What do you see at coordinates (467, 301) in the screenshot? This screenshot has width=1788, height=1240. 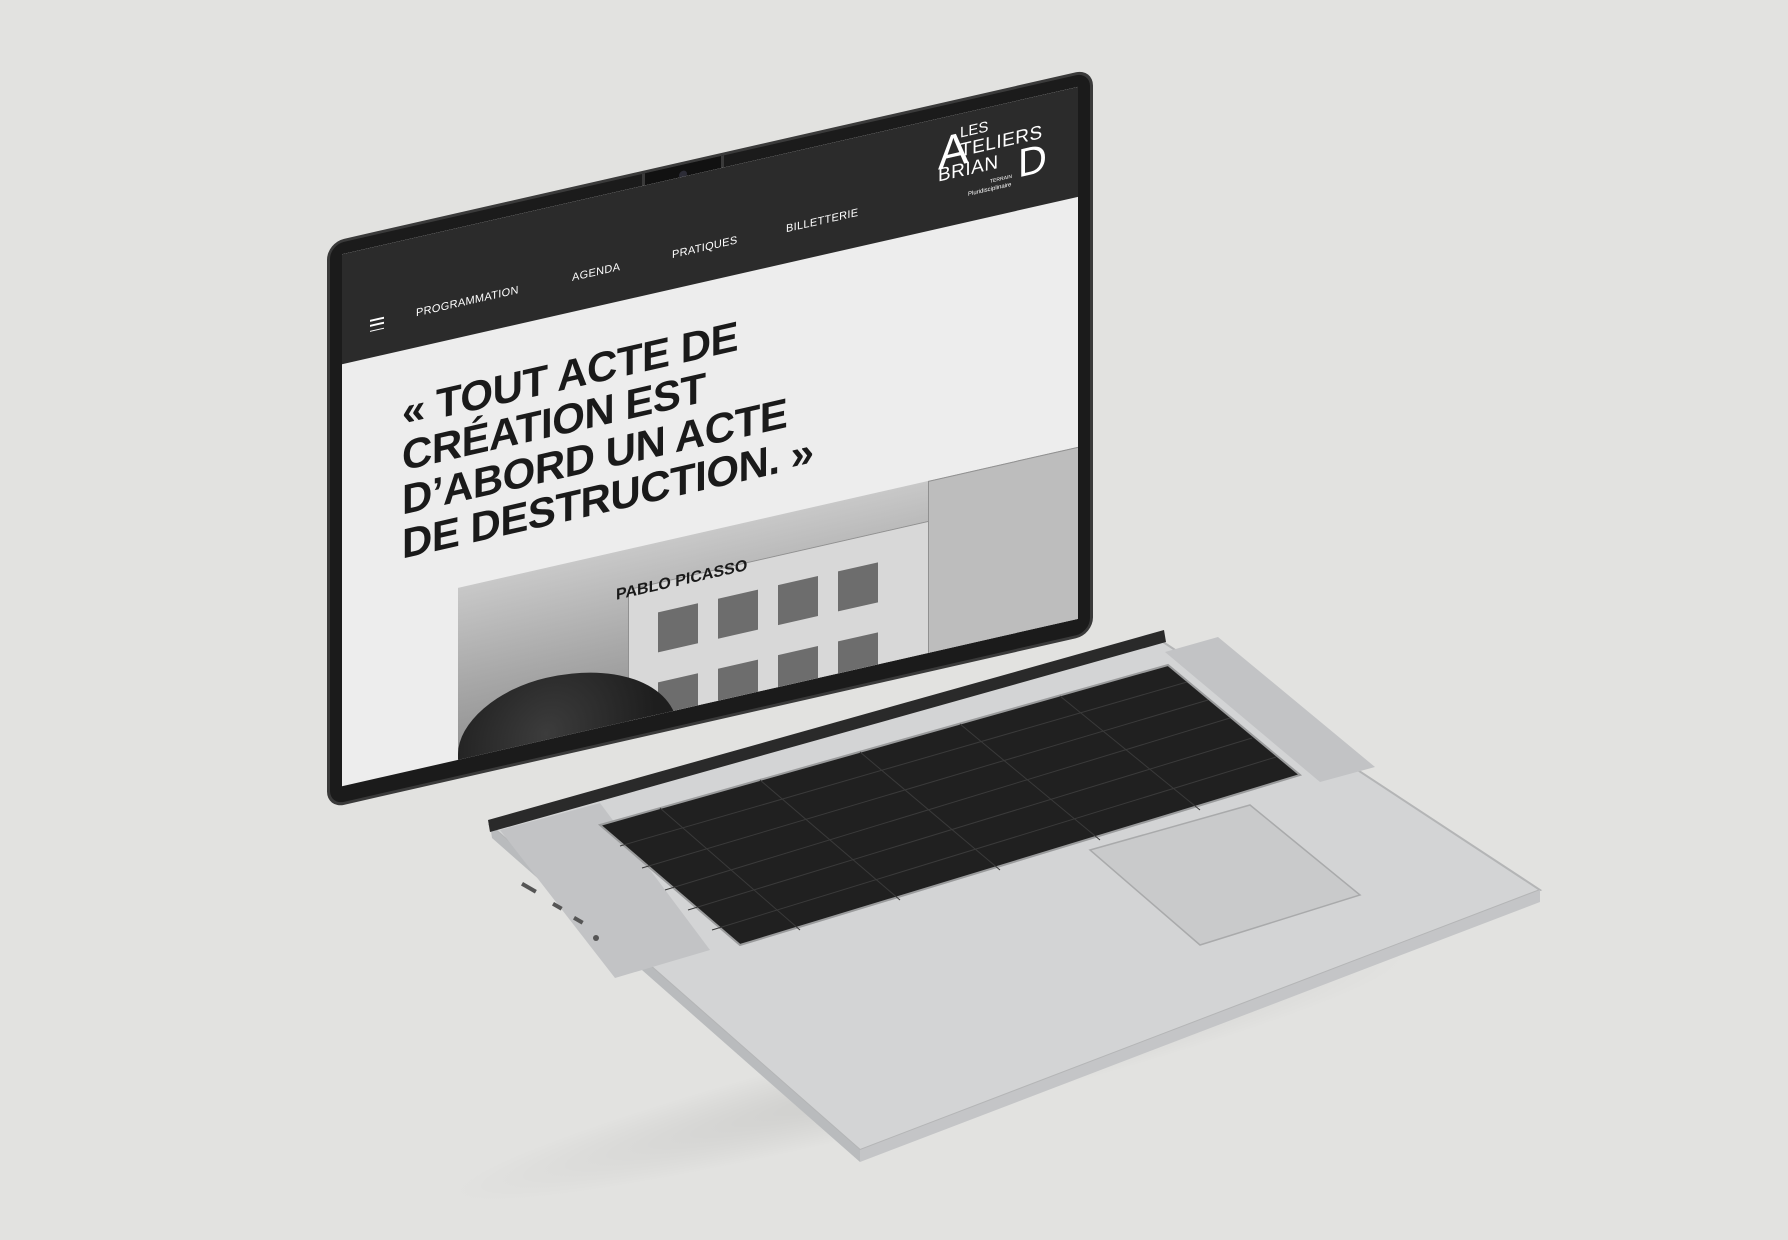 I see `nav-programmation: PROGRAMMATION` at bounding box center [467, 301].